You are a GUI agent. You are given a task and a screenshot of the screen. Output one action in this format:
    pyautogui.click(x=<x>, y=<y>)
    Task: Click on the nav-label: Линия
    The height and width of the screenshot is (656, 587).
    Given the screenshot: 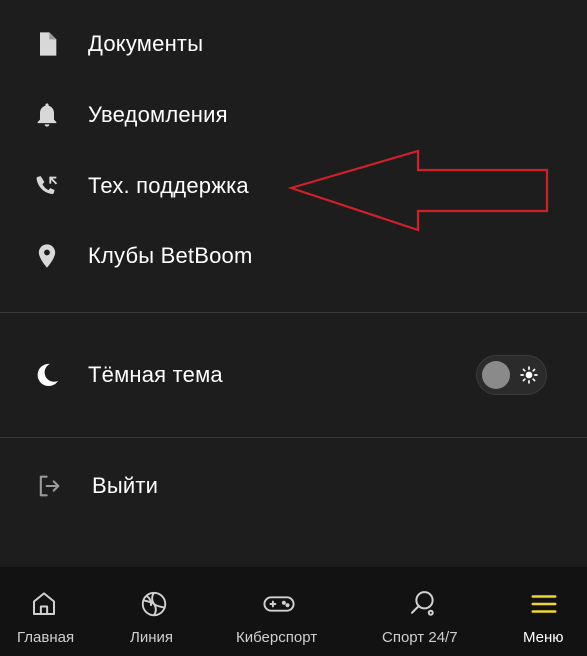 What is the action you would take?
    pyautogui.click(x=152, y=637)
    